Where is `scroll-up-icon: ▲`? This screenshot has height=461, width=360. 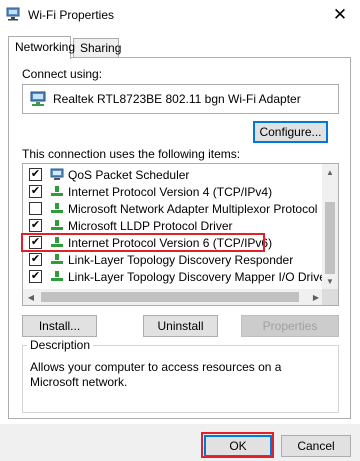
scroll-up-icon: ▲ is located at coordinates (330, 172).